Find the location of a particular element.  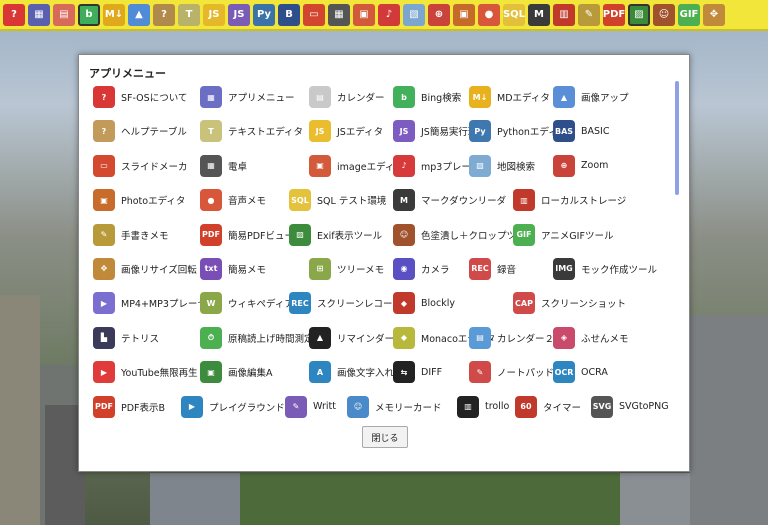

sql-icon: SQL is located at coordinates (514, 14).